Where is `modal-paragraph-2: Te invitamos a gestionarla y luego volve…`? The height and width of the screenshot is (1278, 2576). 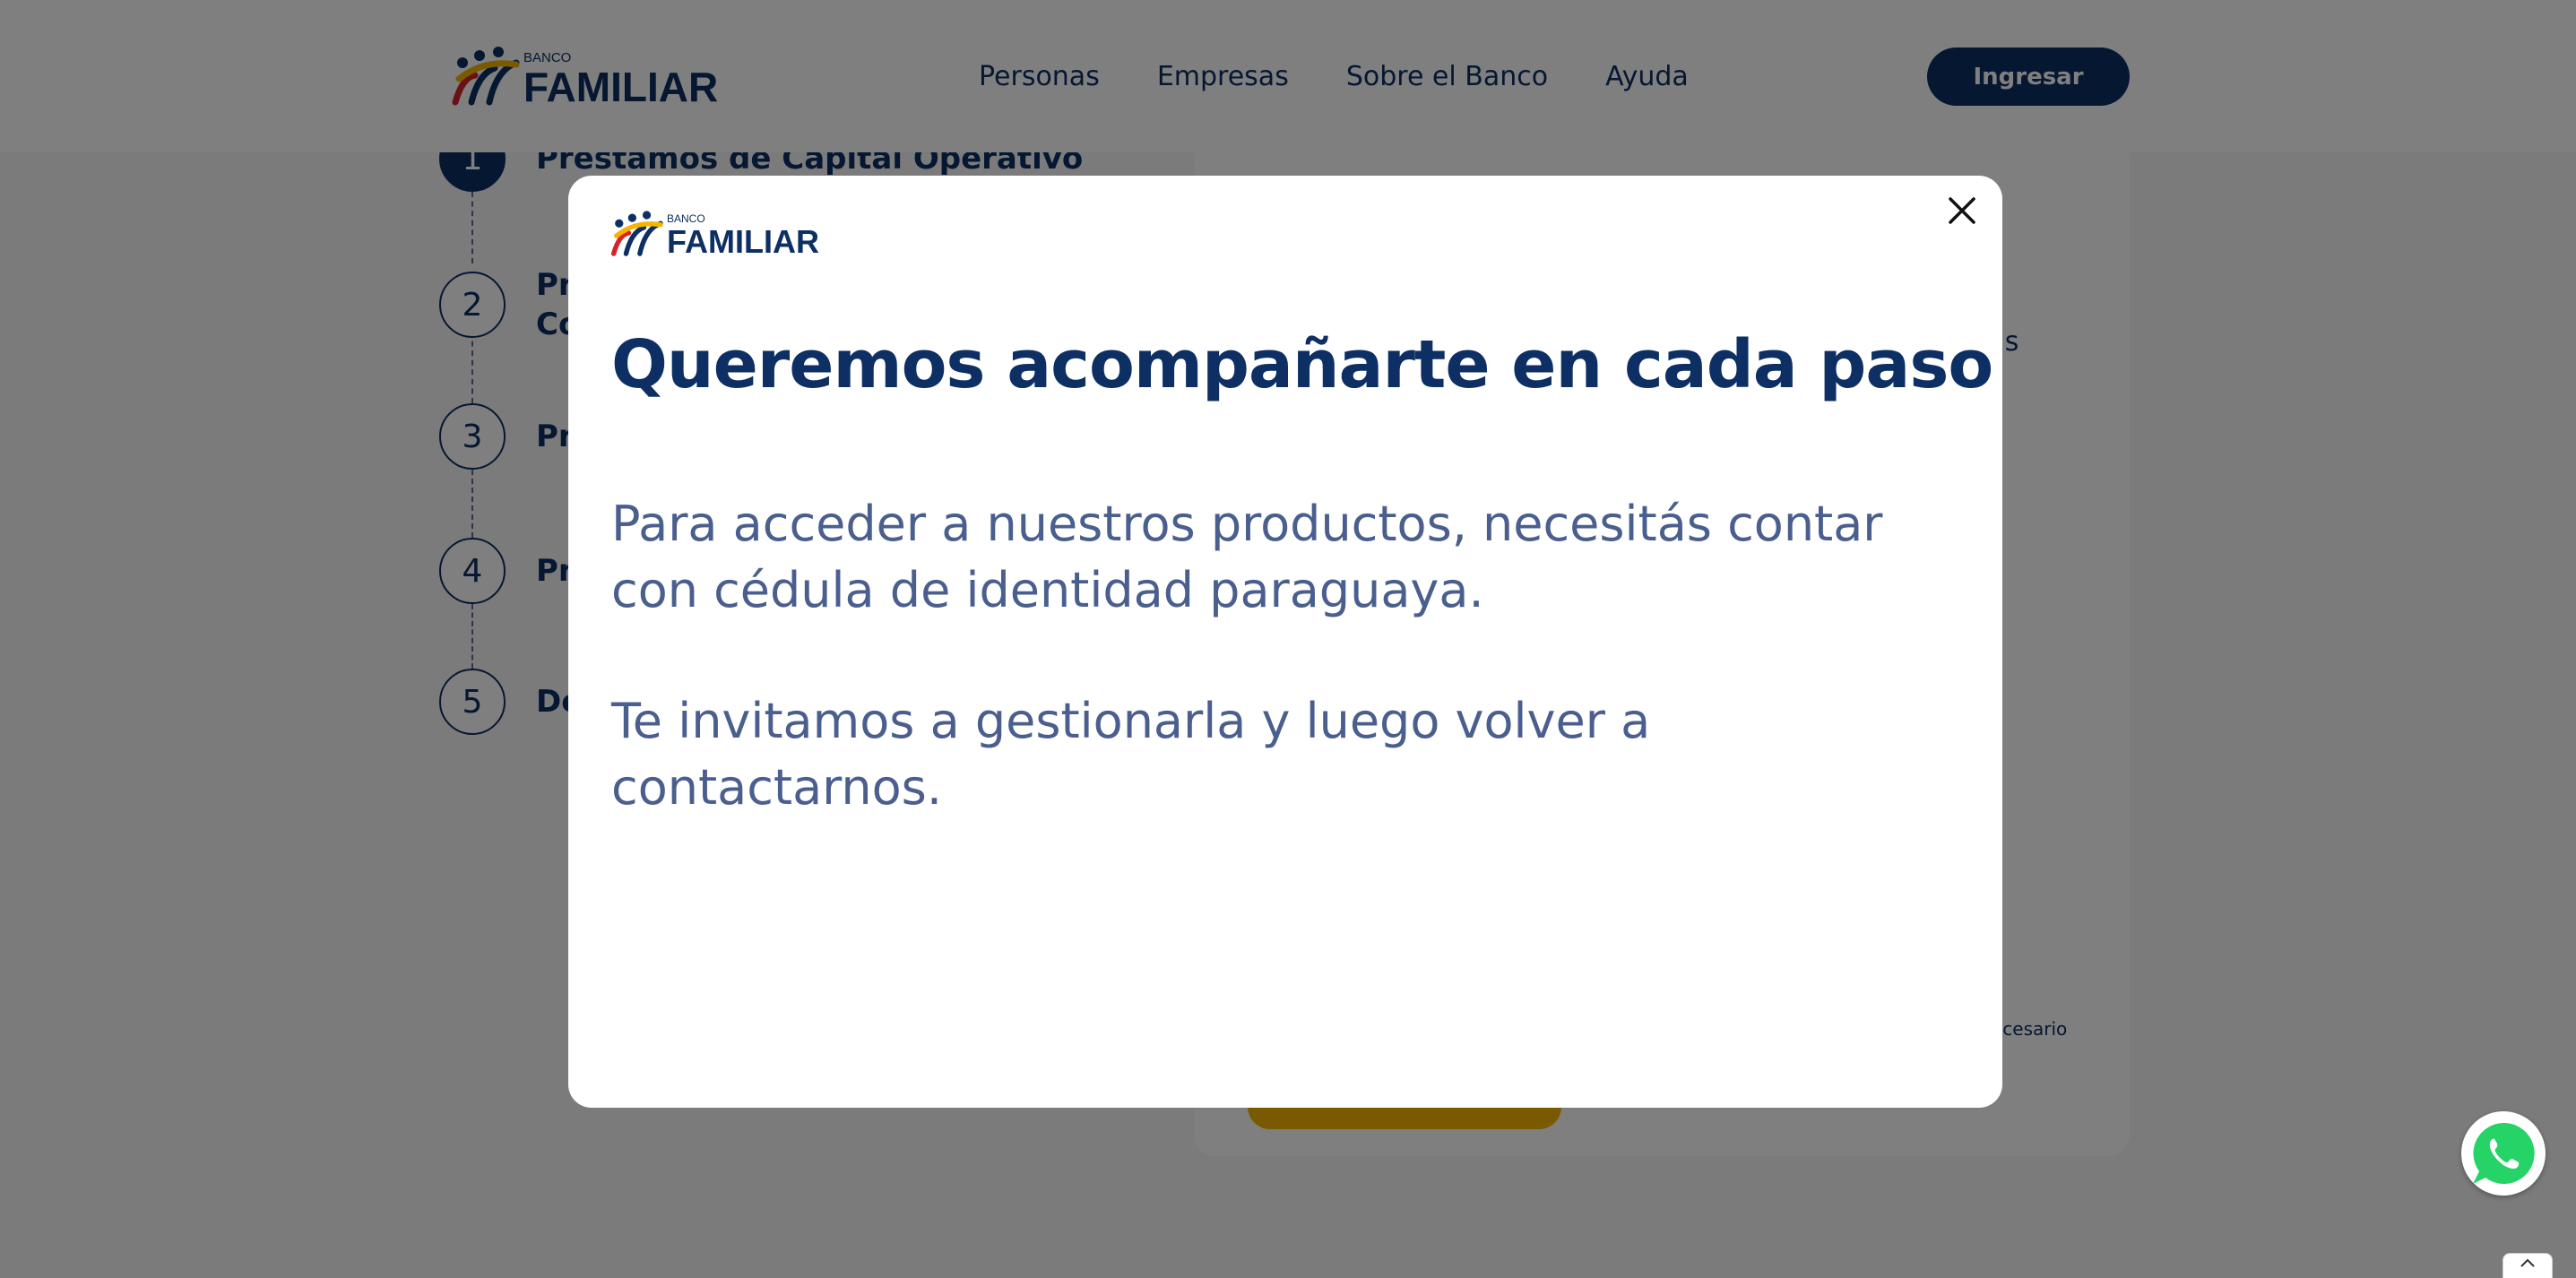
modal-paragraph-2: Te invitamos a gestionarla y luego volve… is located at coordinates (1131, 754).